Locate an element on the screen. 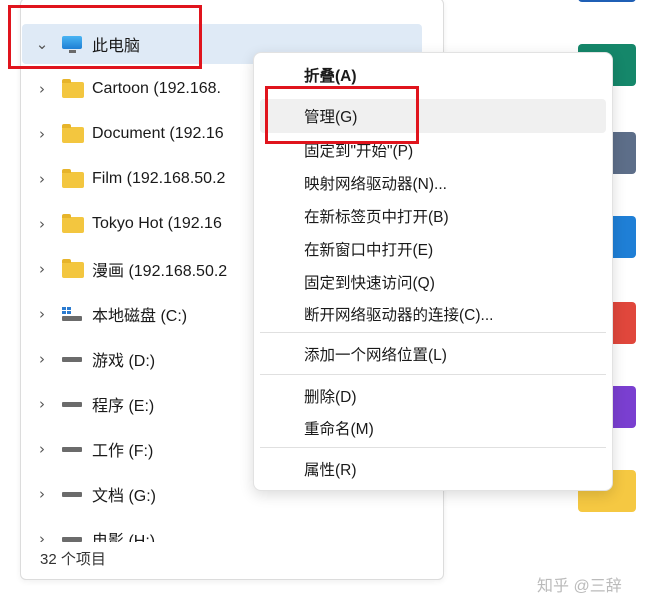 Image resolution: width=658 pixels, height=611 pixels. tree-item-label: 本地磁盘 (C:) is located at coordinates (140, 316).